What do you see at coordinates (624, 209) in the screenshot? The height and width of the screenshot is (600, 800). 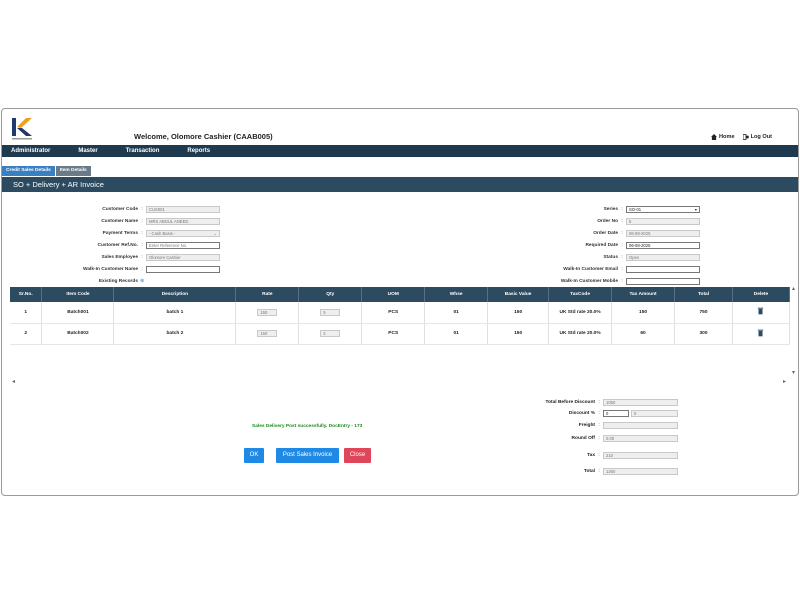 I see `series-row: Series : SO-01 ▾` at bounding box center [624, 209].